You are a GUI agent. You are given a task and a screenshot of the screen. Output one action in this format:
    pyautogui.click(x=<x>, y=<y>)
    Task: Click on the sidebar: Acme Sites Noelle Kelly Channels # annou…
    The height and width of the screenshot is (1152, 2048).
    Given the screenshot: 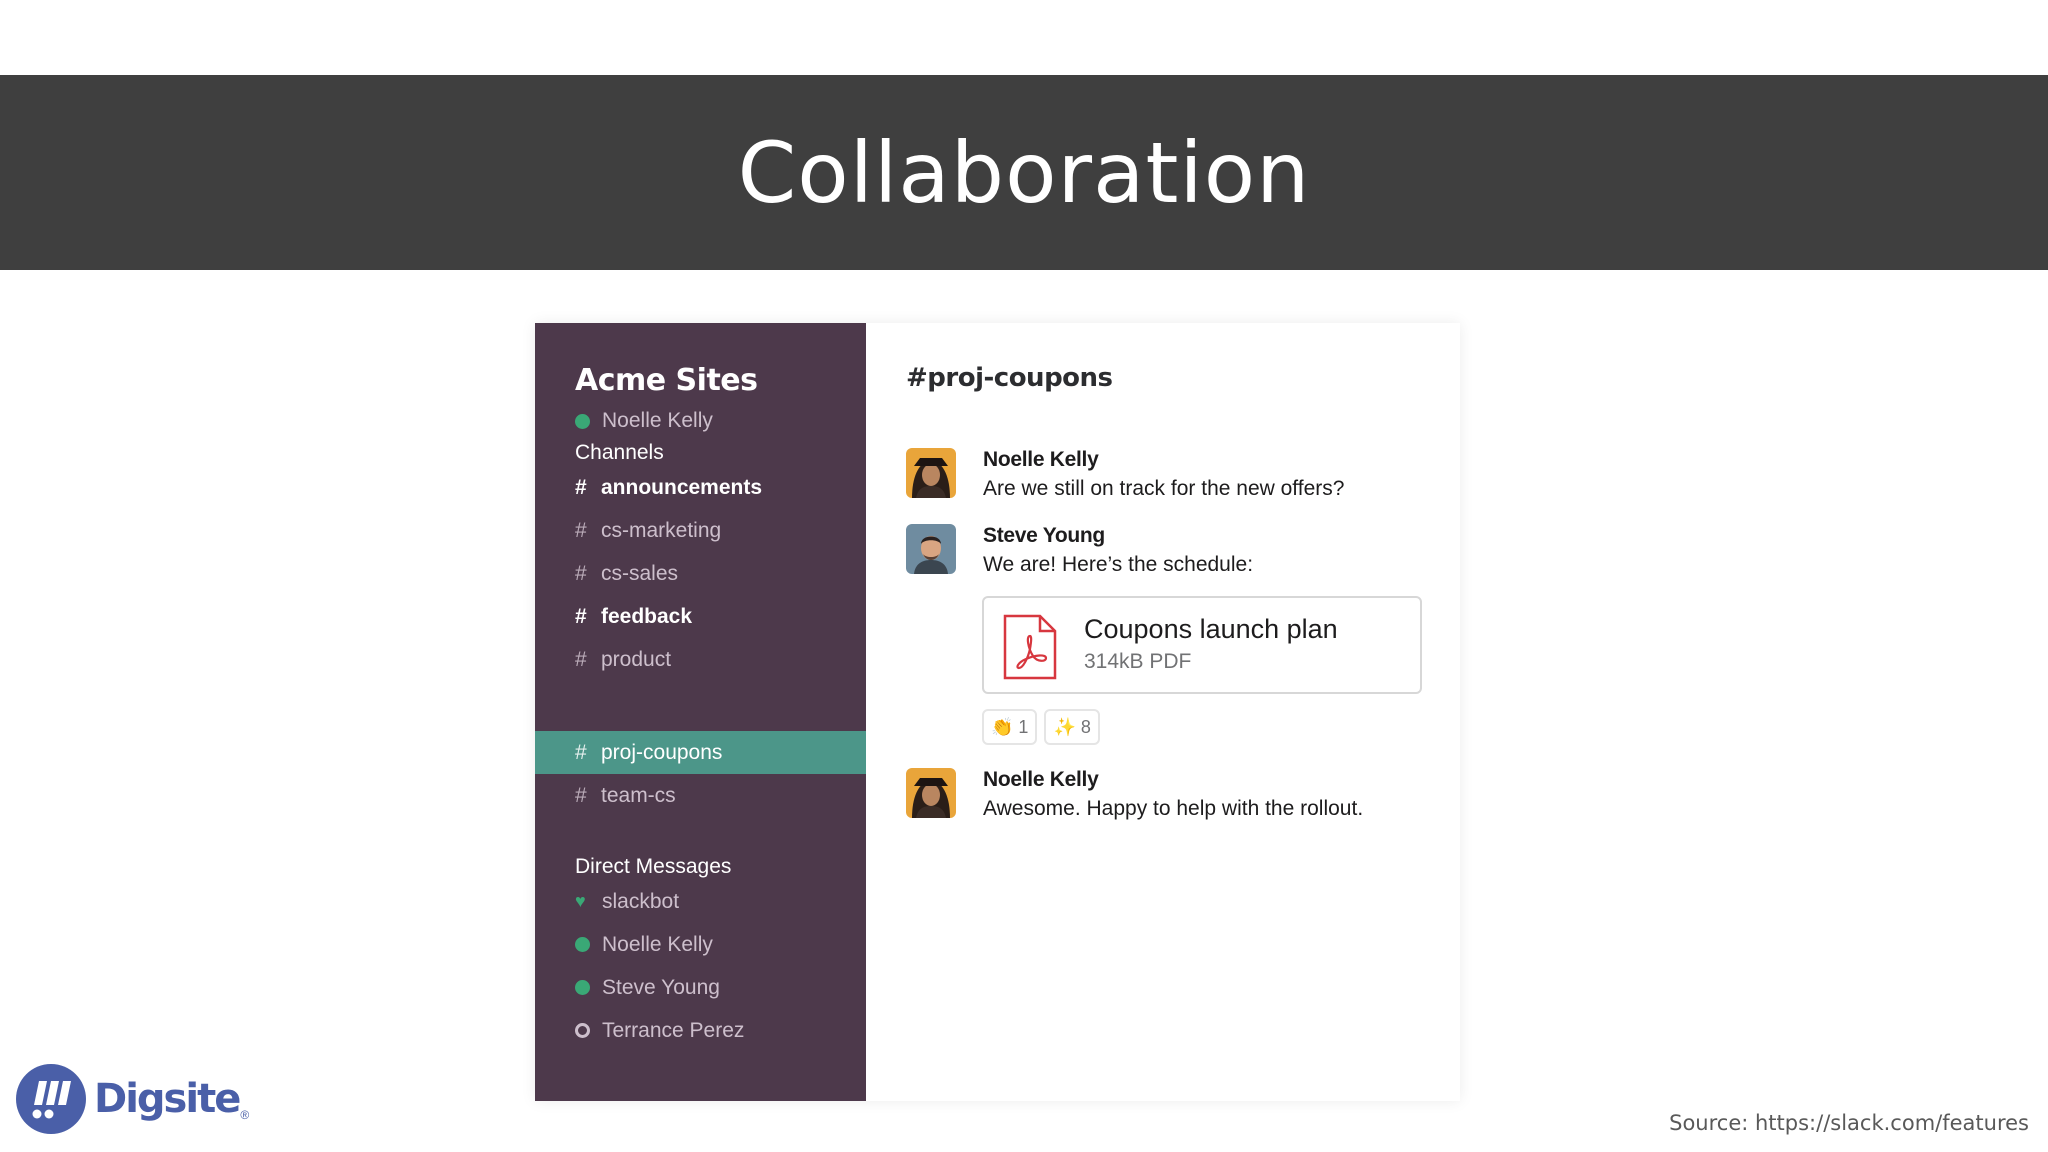 What is the action you would take?
    pyautogui.click(x=700, y=712)
    